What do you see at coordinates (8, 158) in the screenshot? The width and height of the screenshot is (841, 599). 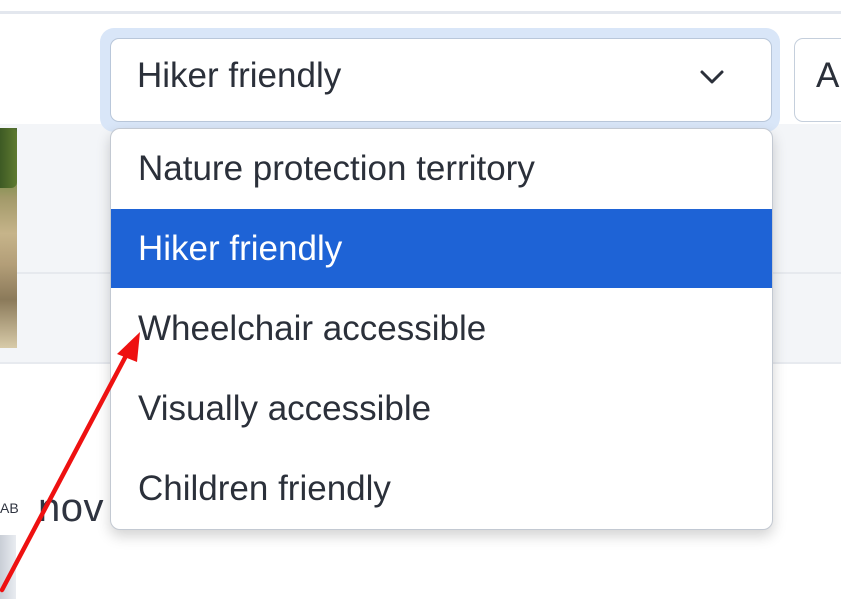 I see `thumbnail-tree-region` at bounding box center [8, 158].